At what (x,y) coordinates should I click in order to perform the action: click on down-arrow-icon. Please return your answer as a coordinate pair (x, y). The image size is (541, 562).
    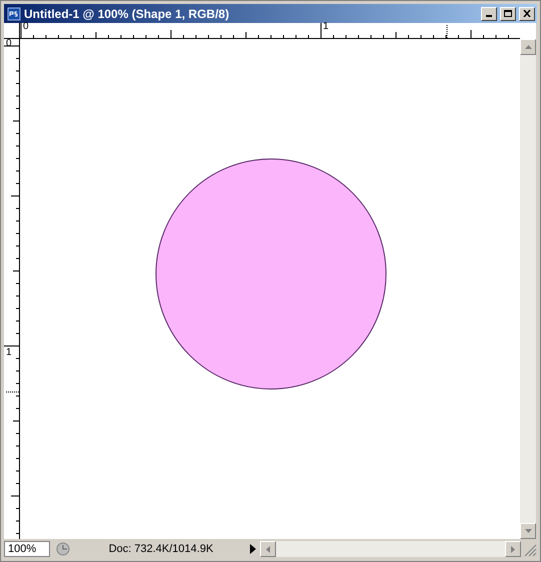
    Looking at the image, I should click on (528, 531).